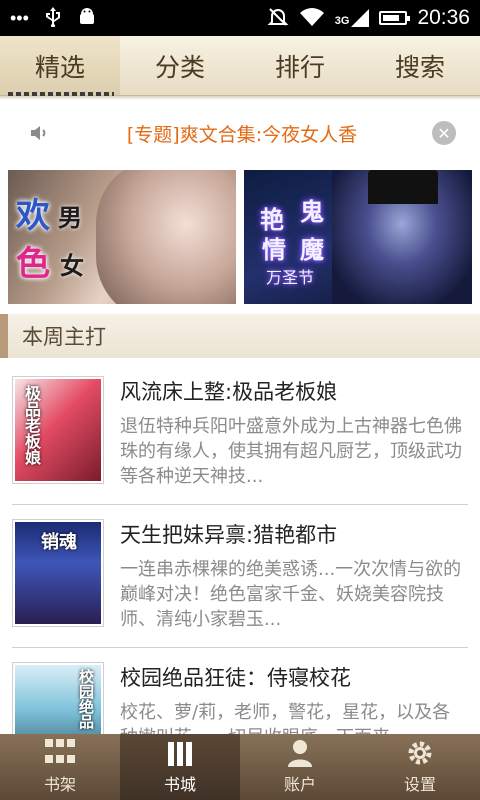 The image size is (480, 800). What do you see at coordinates (179, 784) in the screenshot?
I see `nav-label: 书城` at bounding box center [179, 784].